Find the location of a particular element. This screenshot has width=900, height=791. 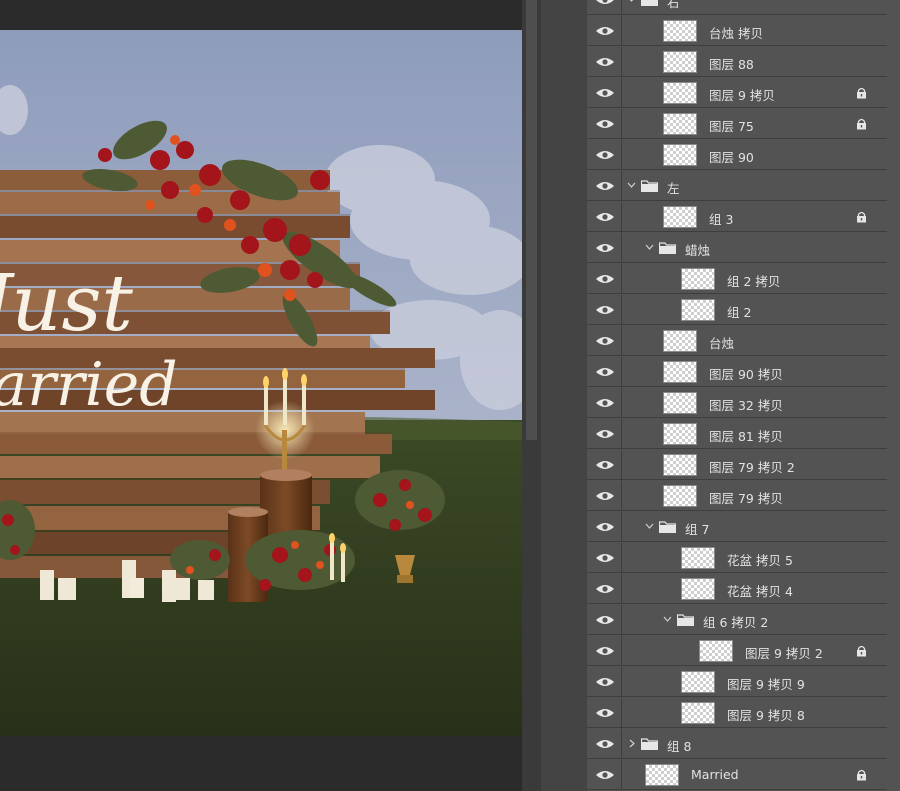

layer-row: 组 2 is located at coordinates (737, 310).